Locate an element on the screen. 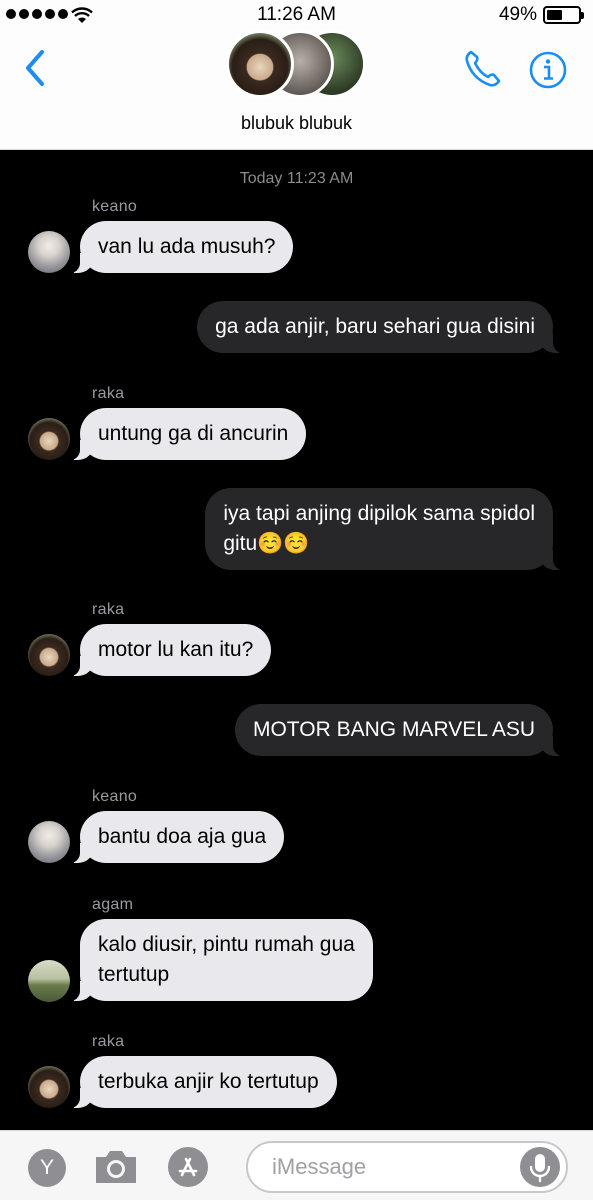  camera-icon is located at coordinates (116, 1167).